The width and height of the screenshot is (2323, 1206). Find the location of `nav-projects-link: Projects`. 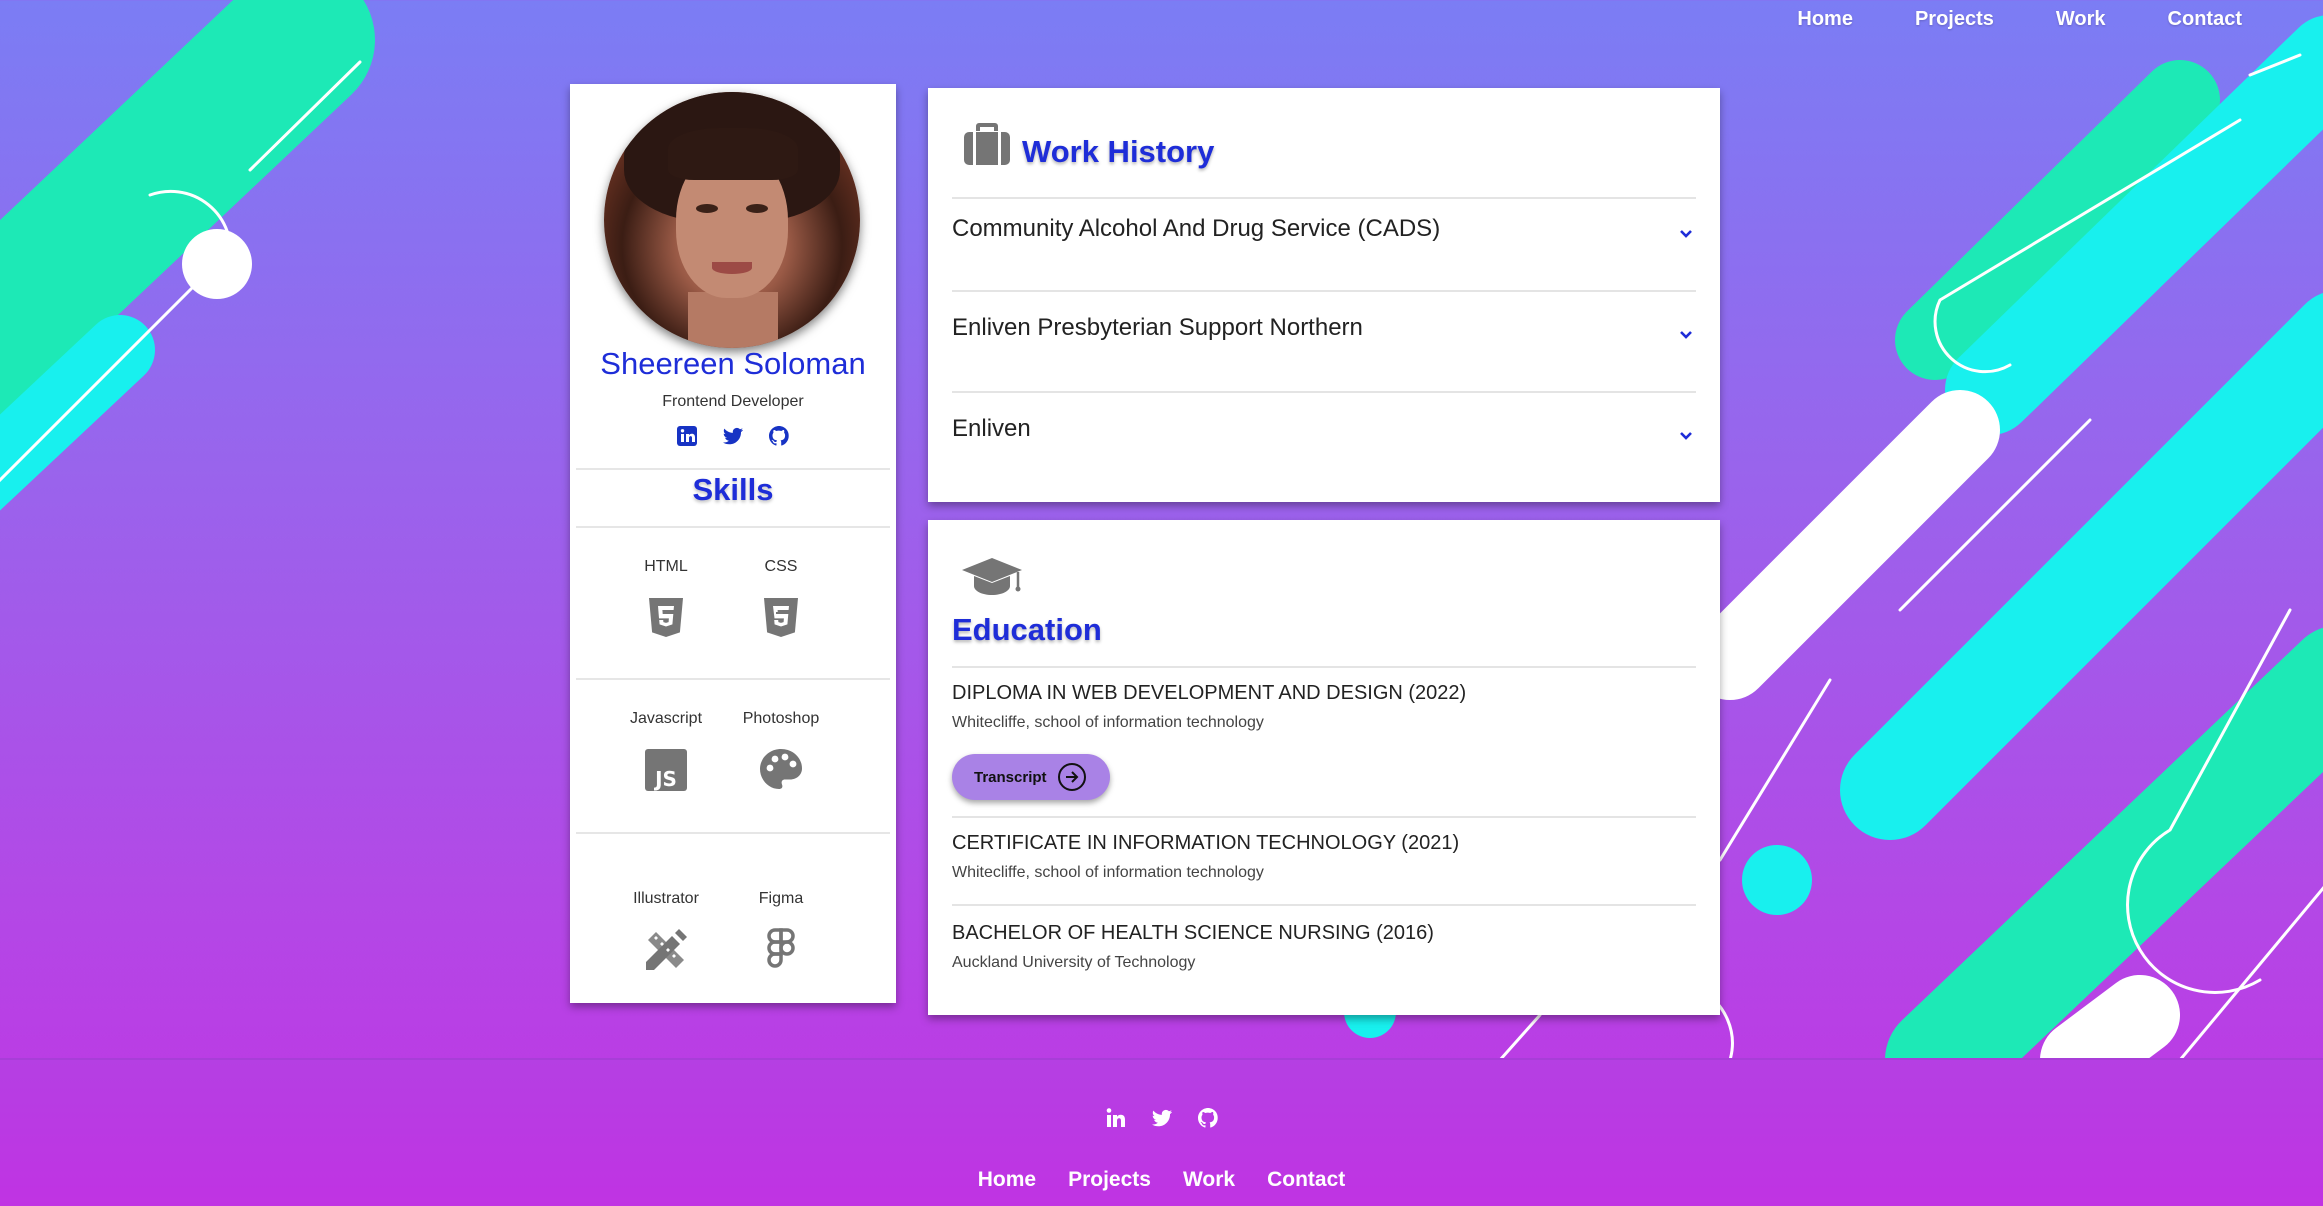

nav-projects-link: Projects is located at coordinates (1954, 20).